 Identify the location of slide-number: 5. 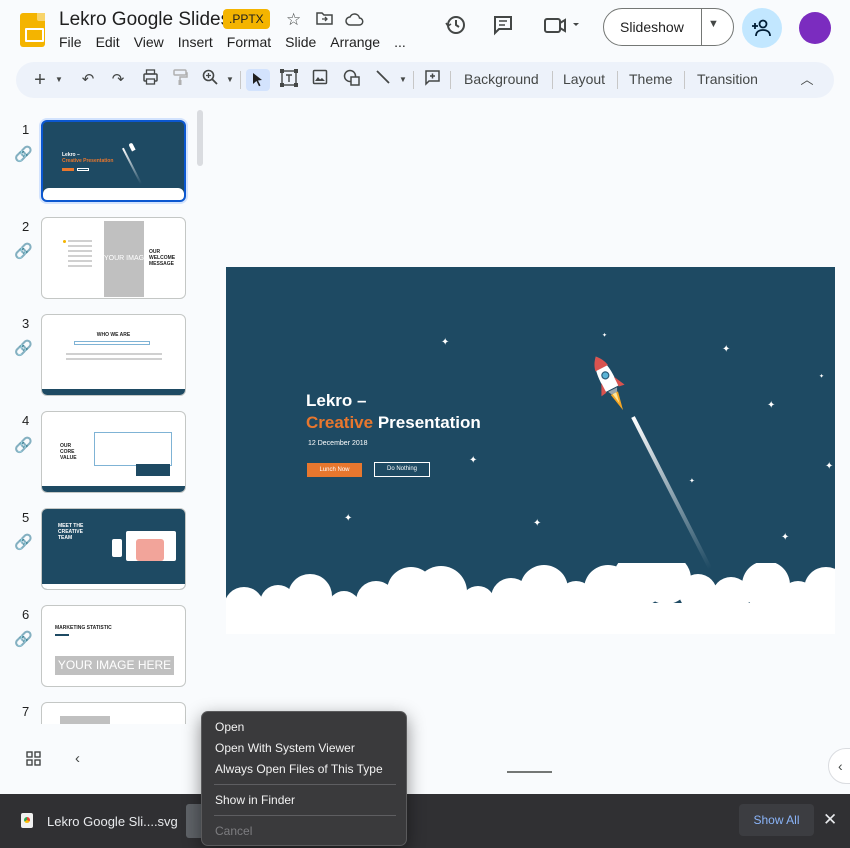
(26, 517).